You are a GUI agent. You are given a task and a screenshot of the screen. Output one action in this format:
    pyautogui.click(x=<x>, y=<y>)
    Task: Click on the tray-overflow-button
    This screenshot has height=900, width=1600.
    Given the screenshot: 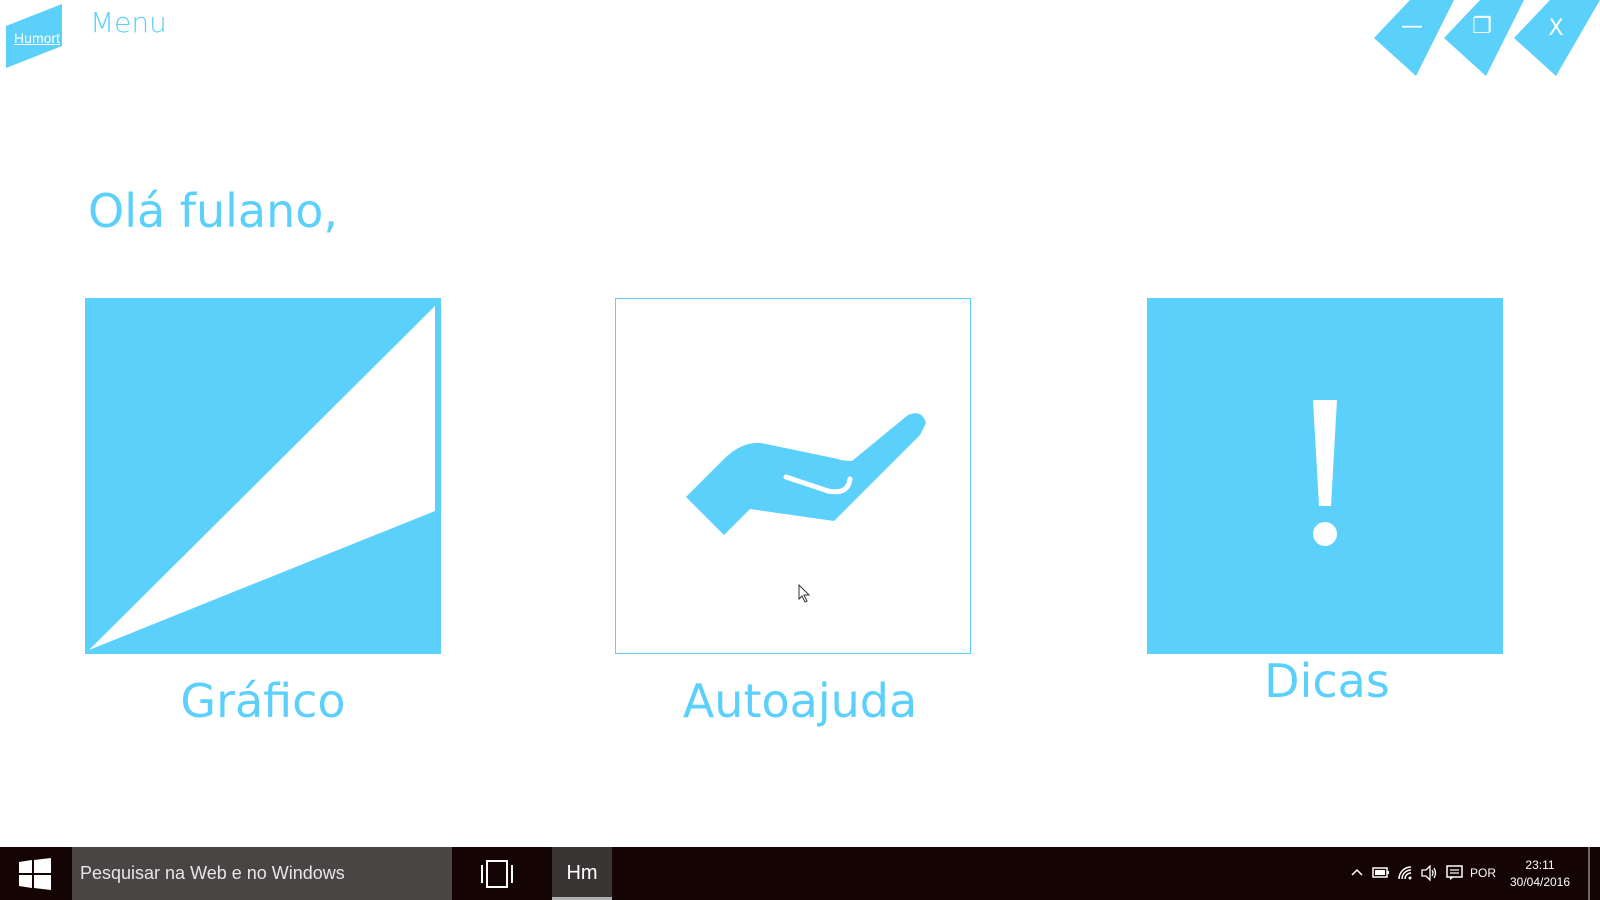 What is the action you would take?
    pyautogui.click(x=1358, y=873)
    